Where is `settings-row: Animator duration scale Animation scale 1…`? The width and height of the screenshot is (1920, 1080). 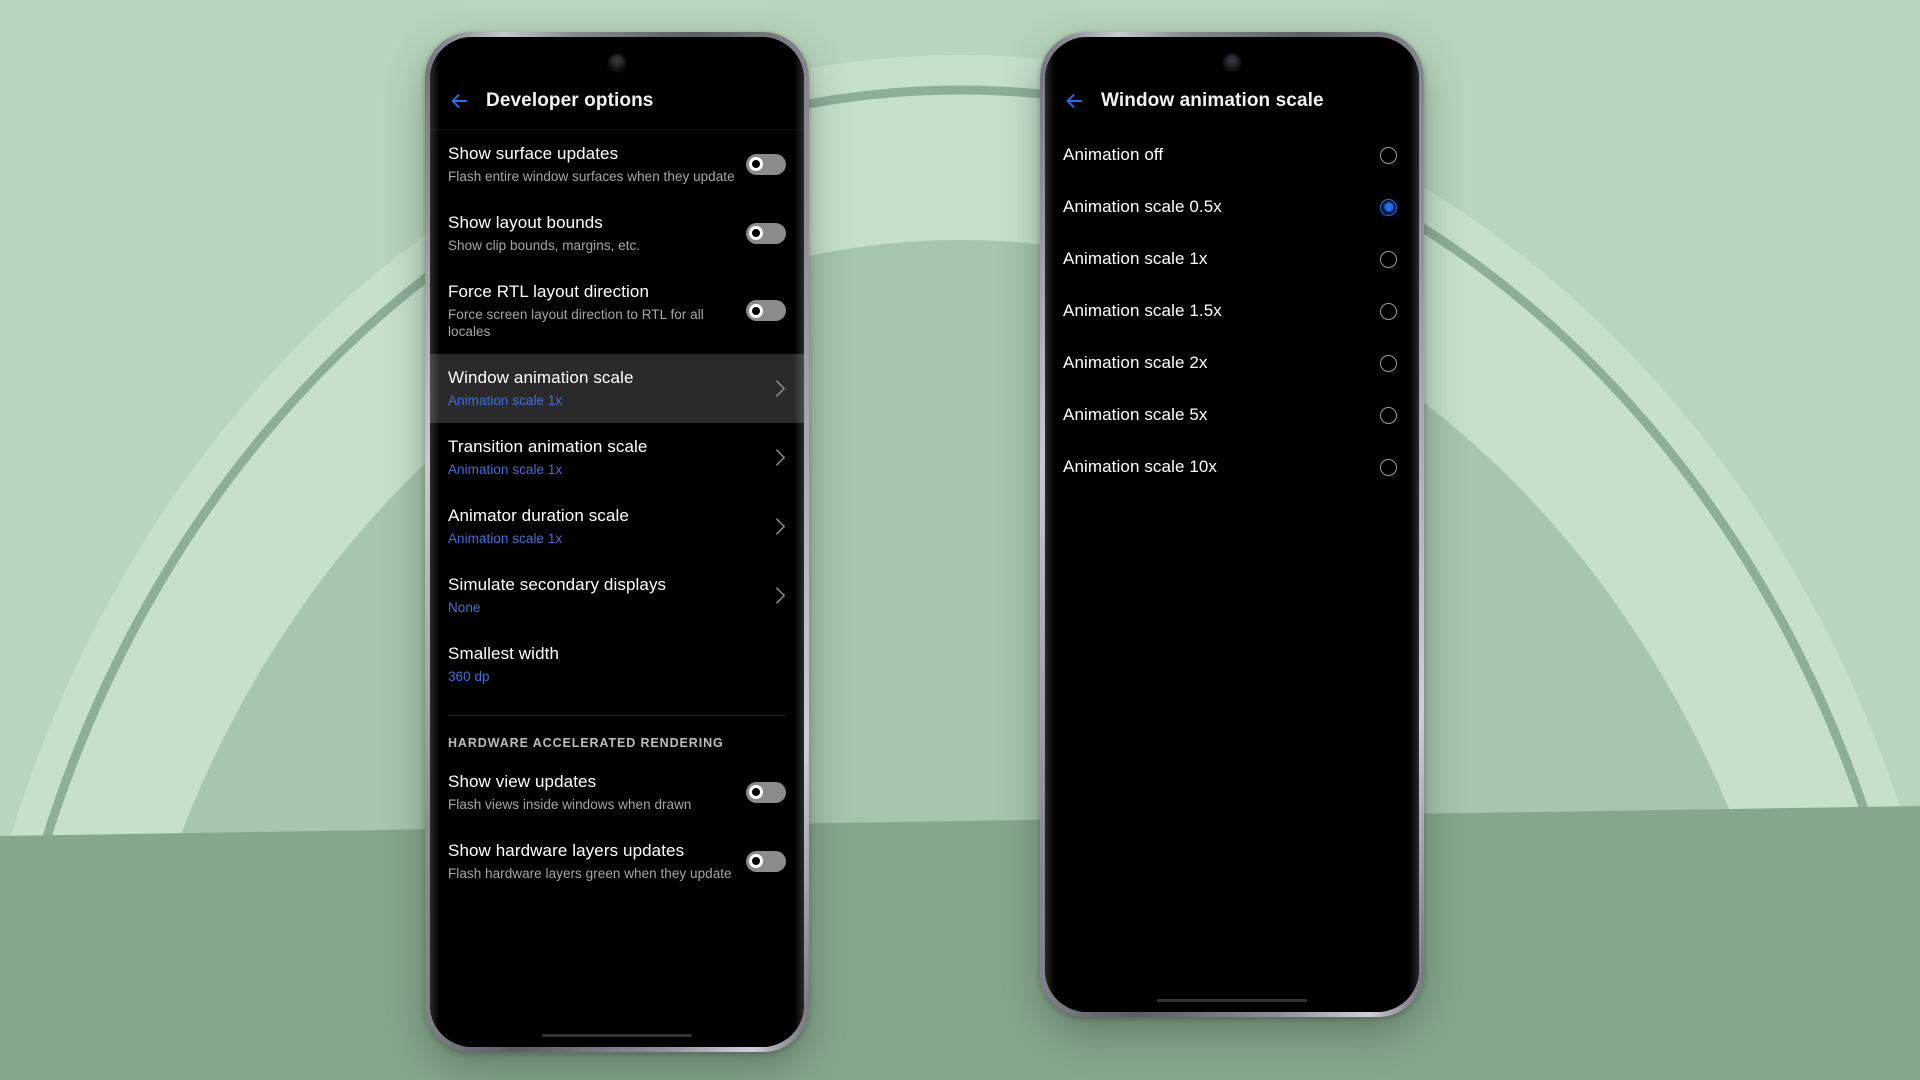
settings-row: Animator duration scale Animation scale 1… is located at coordinates (617, 526).